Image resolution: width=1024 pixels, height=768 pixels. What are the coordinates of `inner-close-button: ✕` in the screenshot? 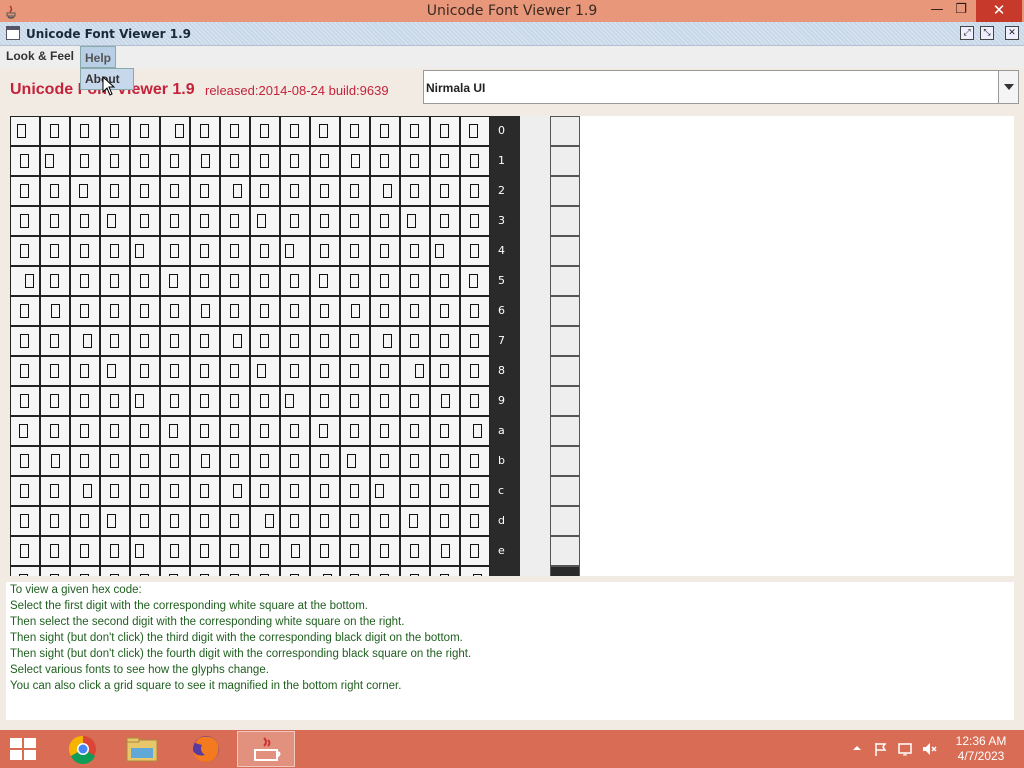 It's located at (1012, 33).